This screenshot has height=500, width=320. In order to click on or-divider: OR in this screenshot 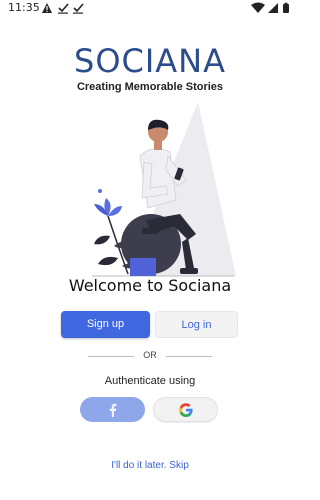, I will do `click(150, 356)`.